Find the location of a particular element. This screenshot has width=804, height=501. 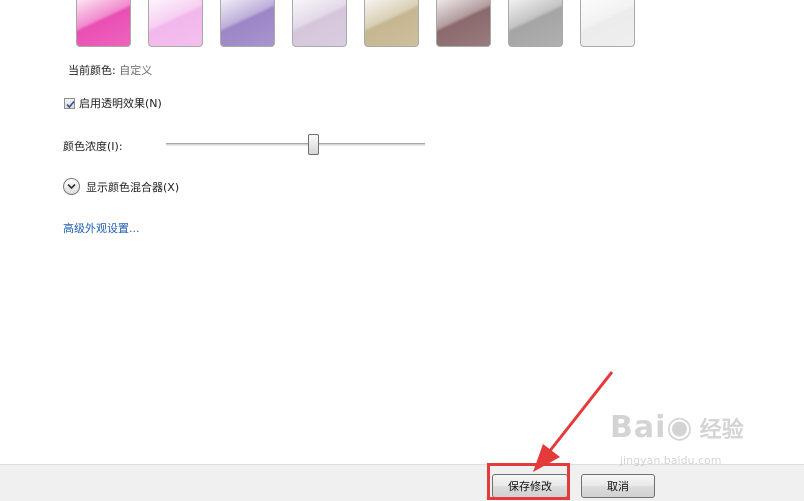

cancel-button: 取消 is located at coordinates (618, 486).